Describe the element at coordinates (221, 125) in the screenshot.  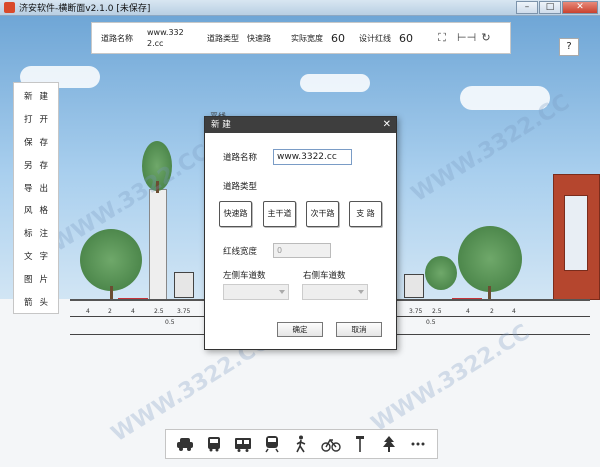
I see `dialog-title: 新 建` at that location.